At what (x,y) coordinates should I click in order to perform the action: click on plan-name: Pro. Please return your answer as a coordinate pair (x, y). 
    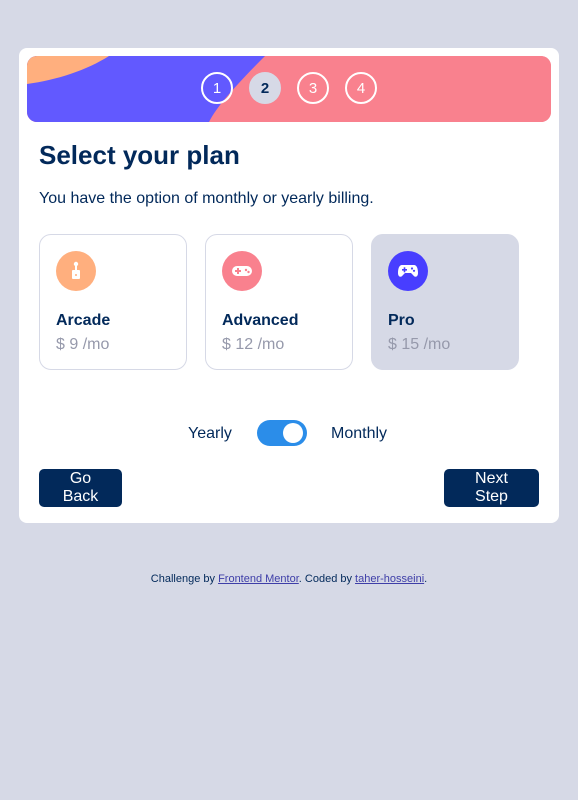
    Looking at the image, I should click on (401, 320).